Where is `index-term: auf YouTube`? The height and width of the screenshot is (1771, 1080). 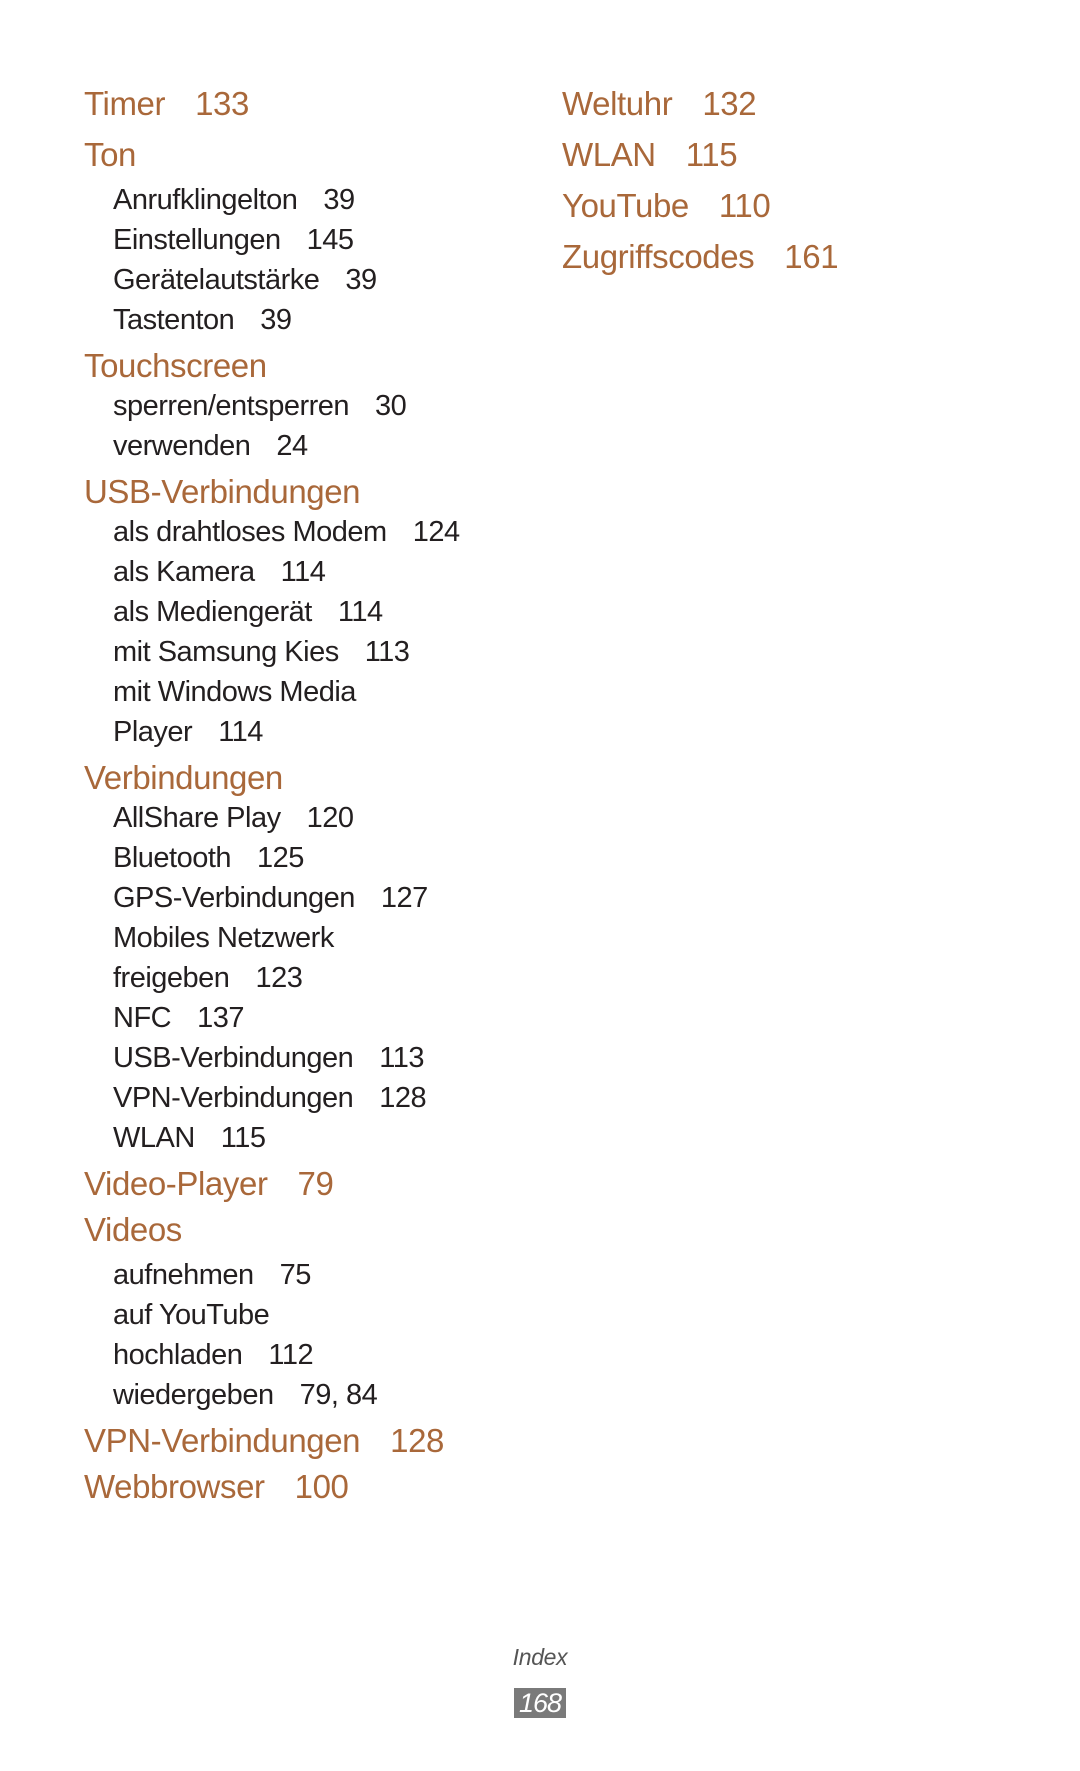
index-term: auf YouTube is located at coordinates (191, 1315).